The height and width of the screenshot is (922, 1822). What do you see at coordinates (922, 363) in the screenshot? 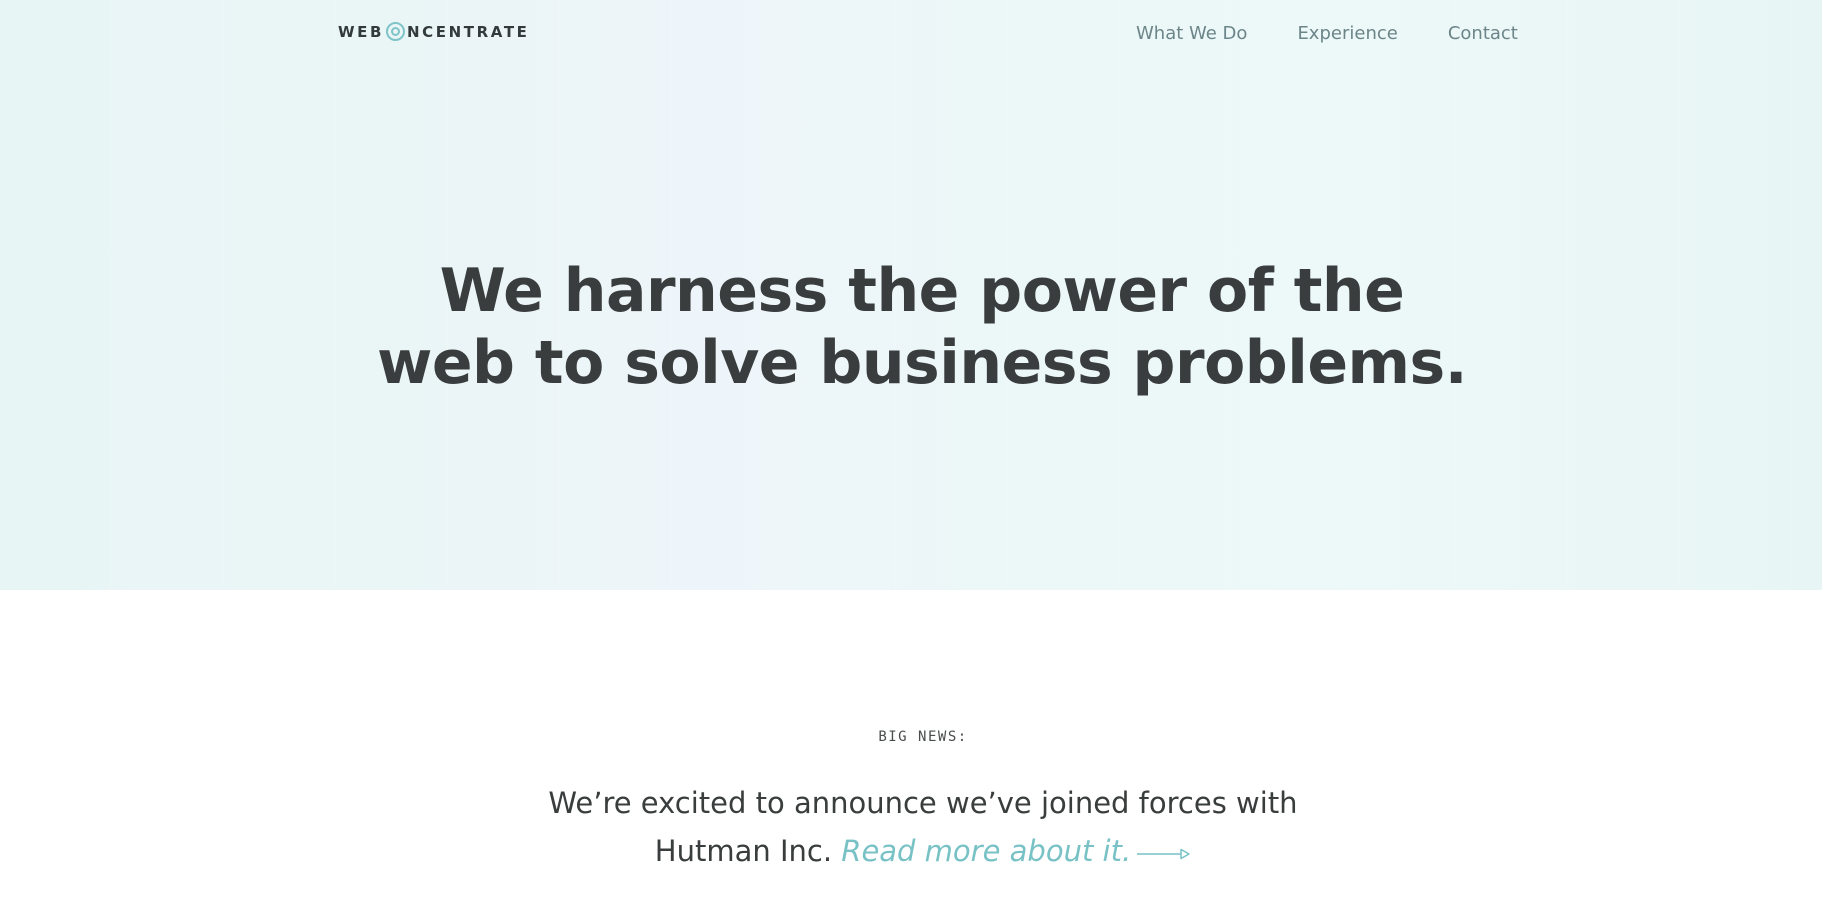
I see `hero-headline-line-2: web to solve business problems.` at bounding box center [922, 363].